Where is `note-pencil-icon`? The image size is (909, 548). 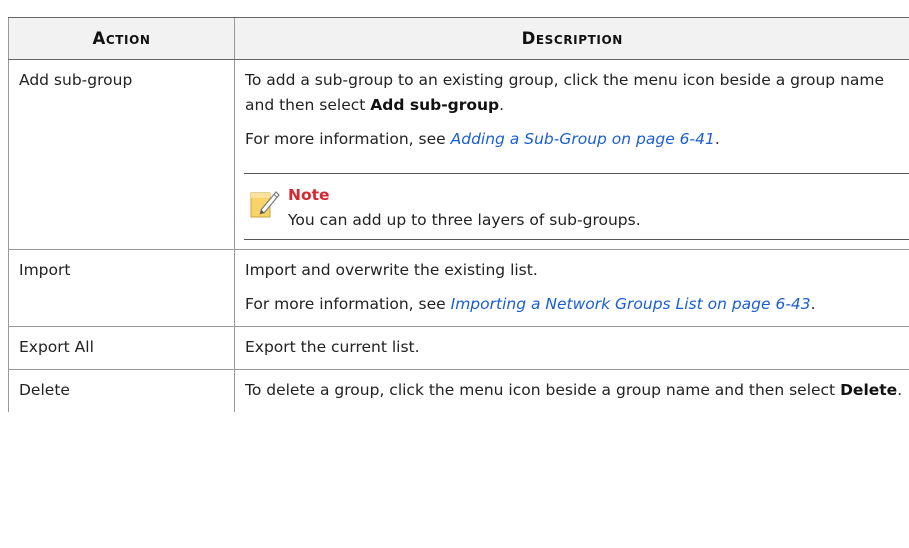
note-pencil-icon is located at coordinates (265, 204).